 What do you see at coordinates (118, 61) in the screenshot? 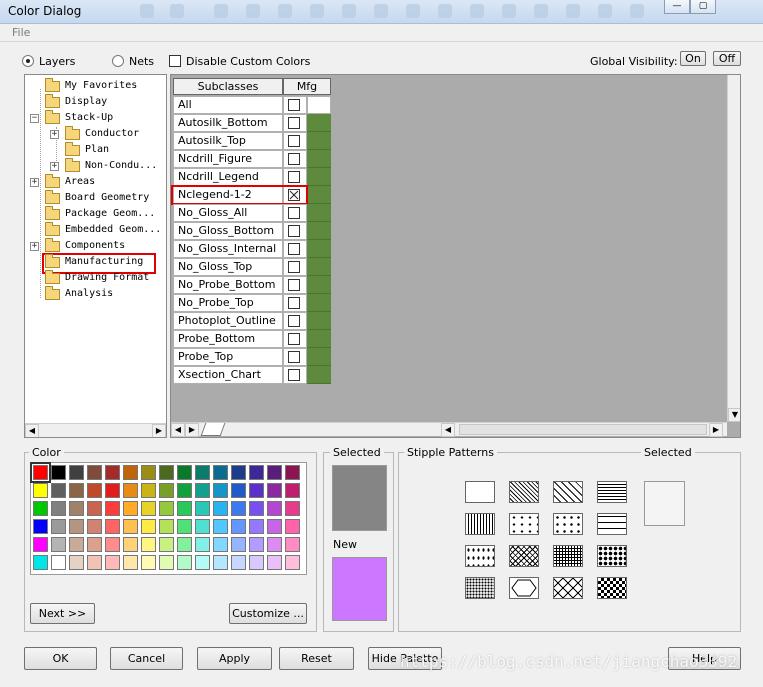
I see `nets-radio` at bounding box center [118, 61].